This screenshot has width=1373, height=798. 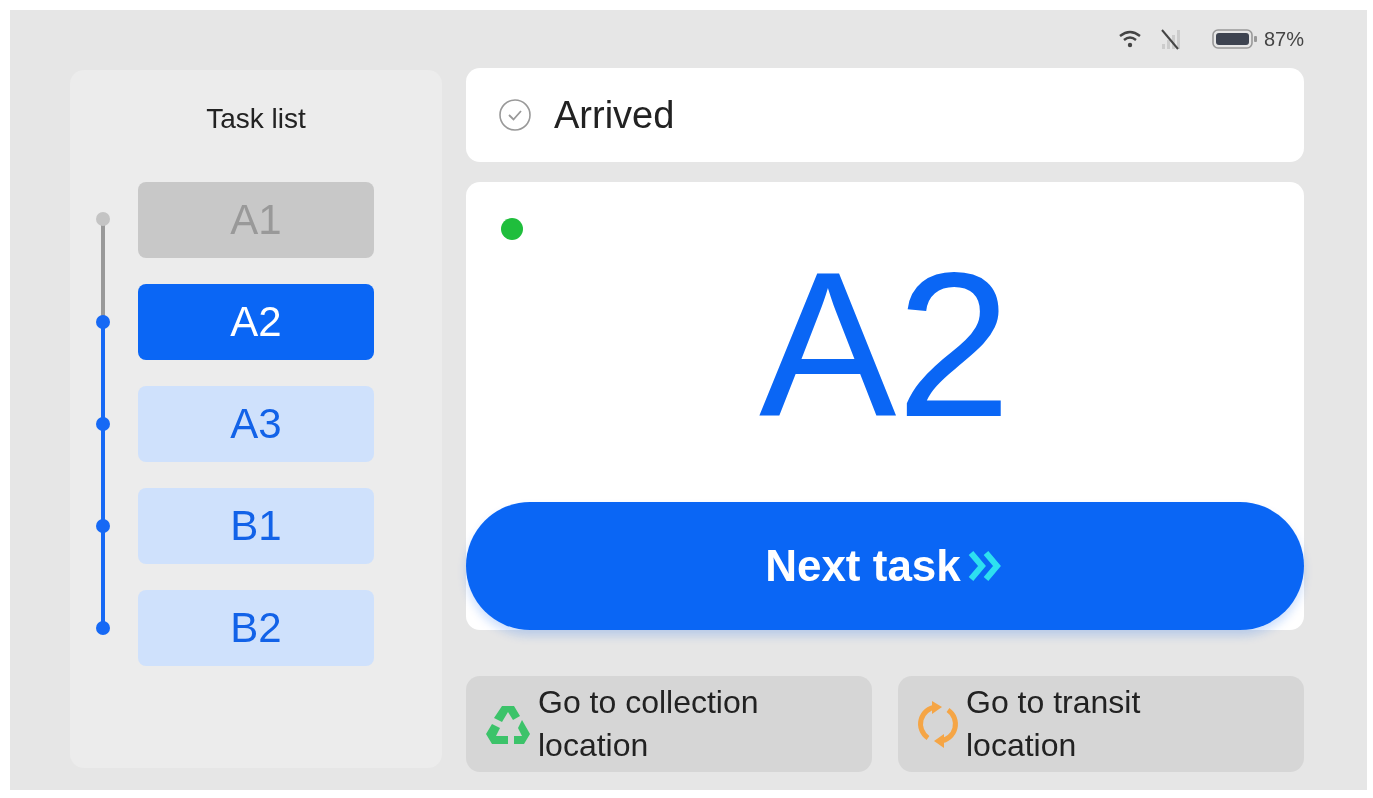 What do you see at coordinates (256, 322) in the screenshot?
I see `task-item: A2` at bounding box center [256, 322].